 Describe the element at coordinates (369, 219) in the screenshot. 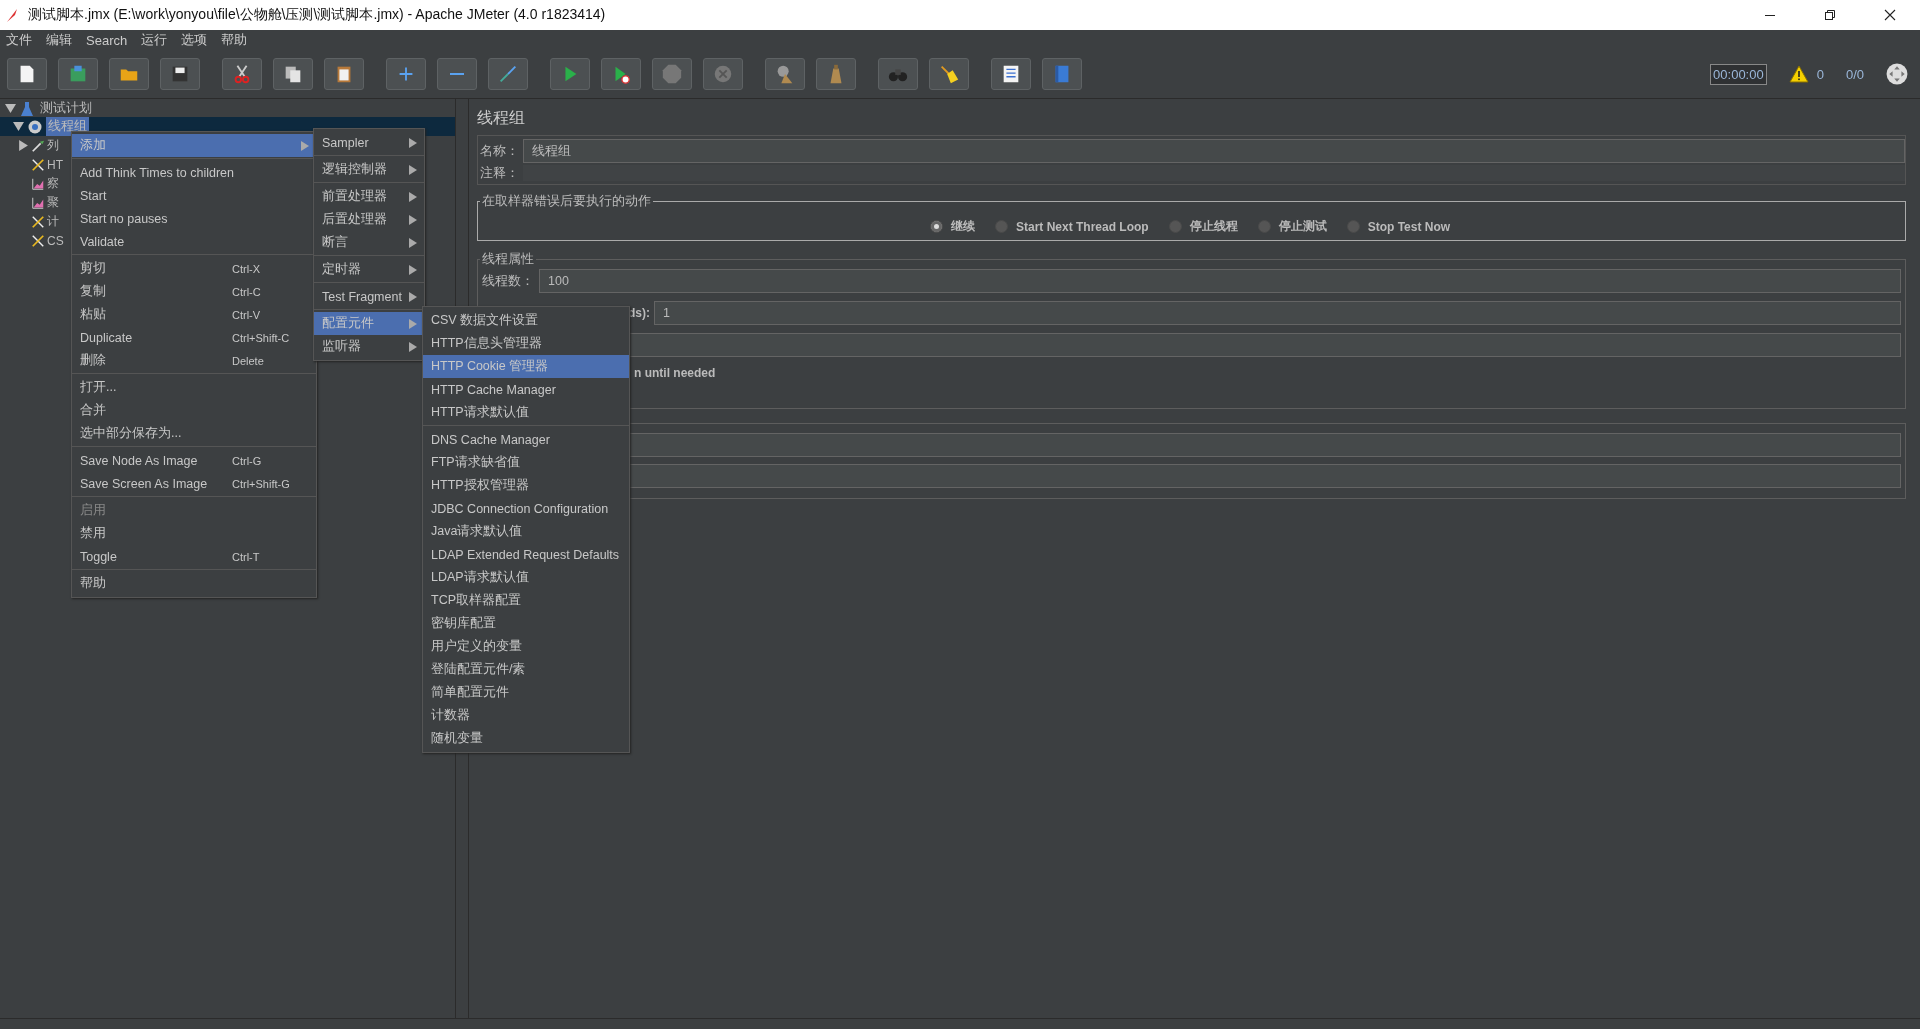

I see `menu-item: 后置处理器` at that location.